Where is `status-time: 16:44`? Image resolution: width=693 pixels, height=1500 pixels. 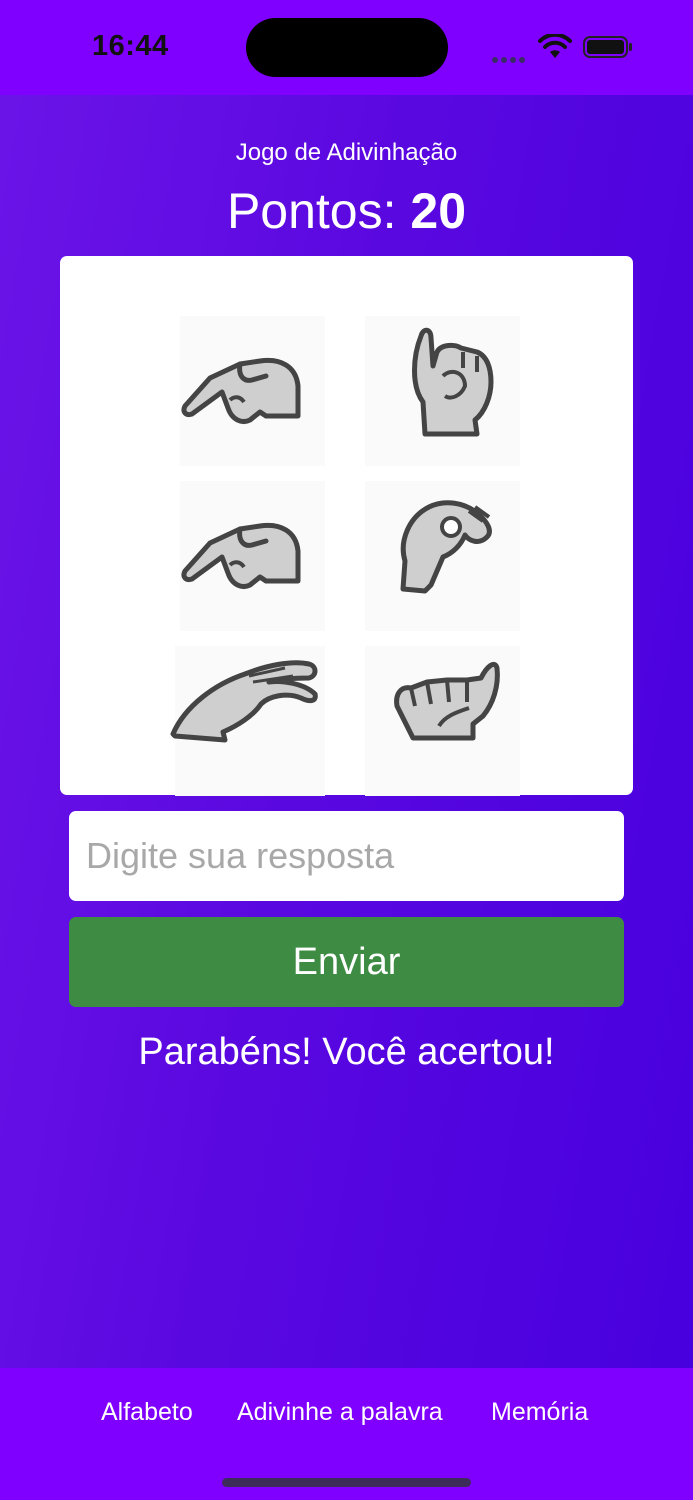
status-time: 16:44 is located at coordinates (130, 46).